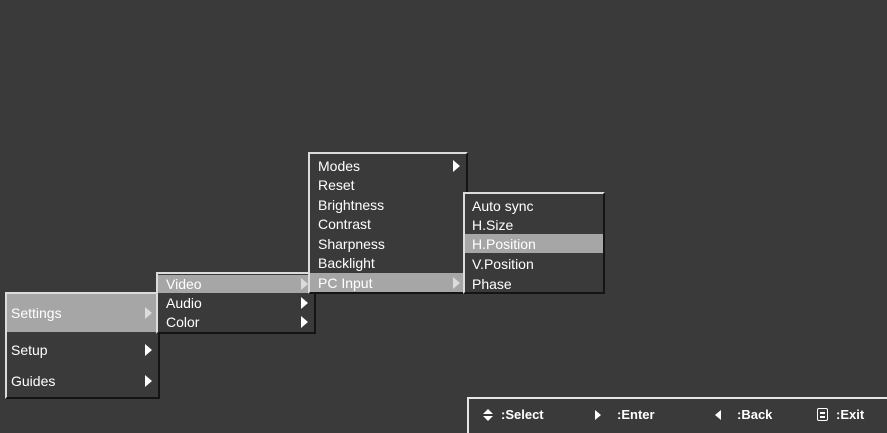  I want to click on menu-item-color: Color, so click(236, 322).